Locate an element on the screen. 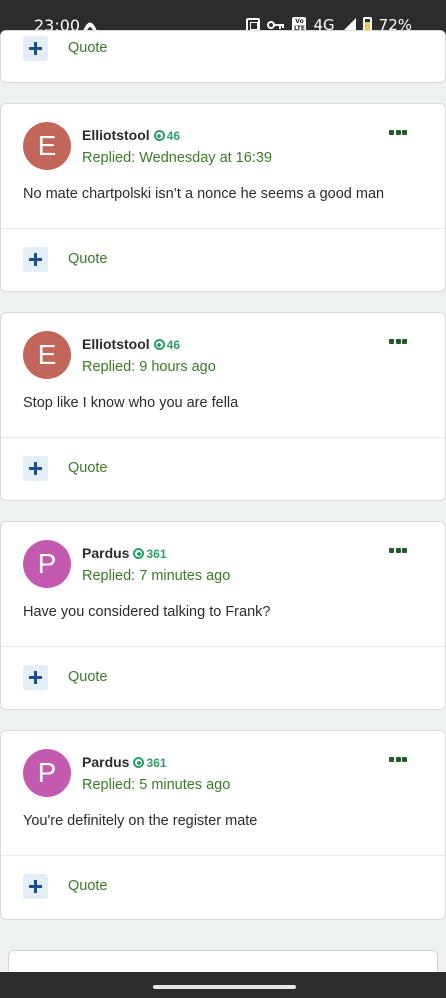  navigation-bar is located at coordinates (223, 985).